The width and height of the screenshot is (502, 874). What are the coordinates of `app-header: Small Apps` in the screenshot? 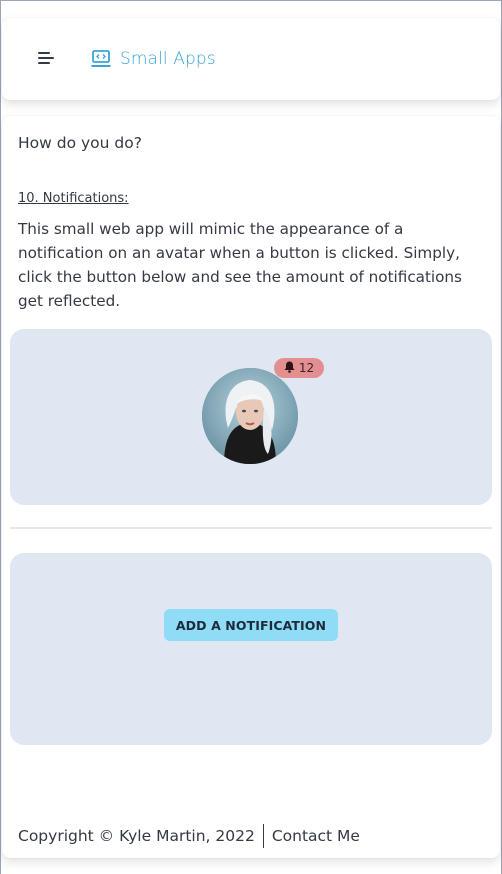 It's located at (251, 59).